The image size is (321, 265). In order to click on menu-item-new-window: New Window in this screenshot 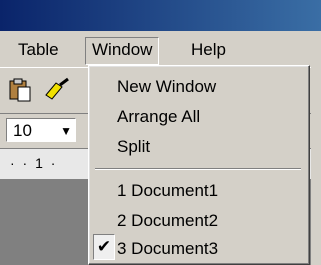, I will do `click(166, 87)`.